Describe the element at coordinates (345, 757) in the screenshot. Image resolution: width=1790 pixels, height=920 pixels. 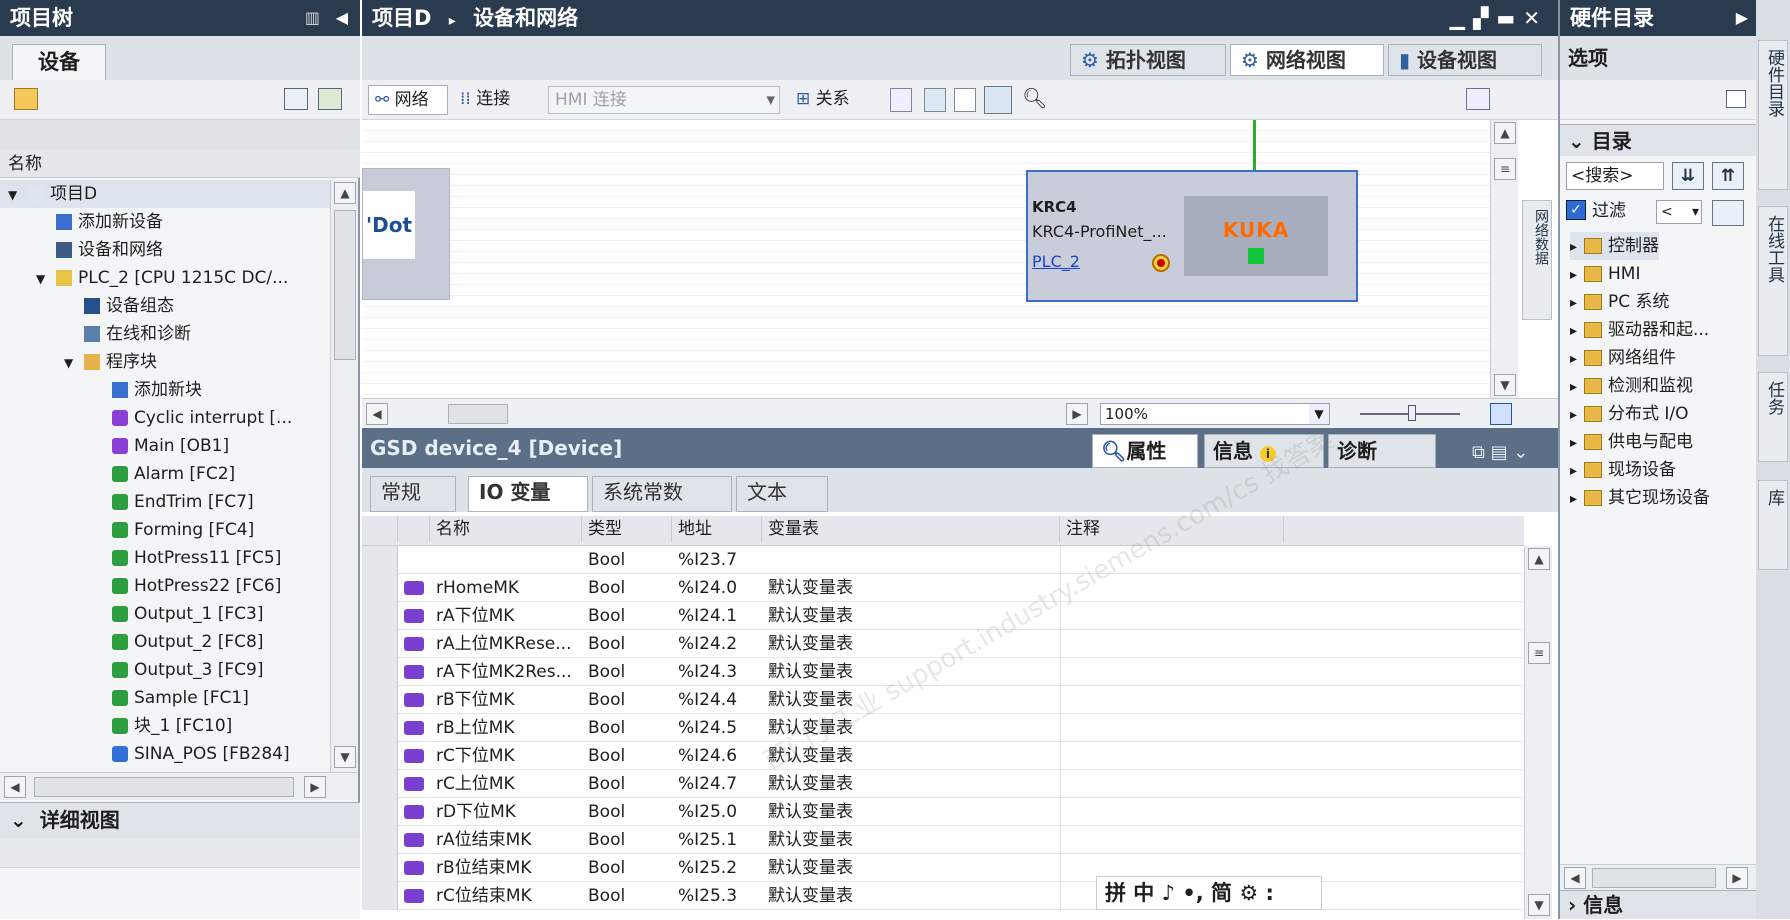
I see `scroll-down-icon: ▼` at that location.